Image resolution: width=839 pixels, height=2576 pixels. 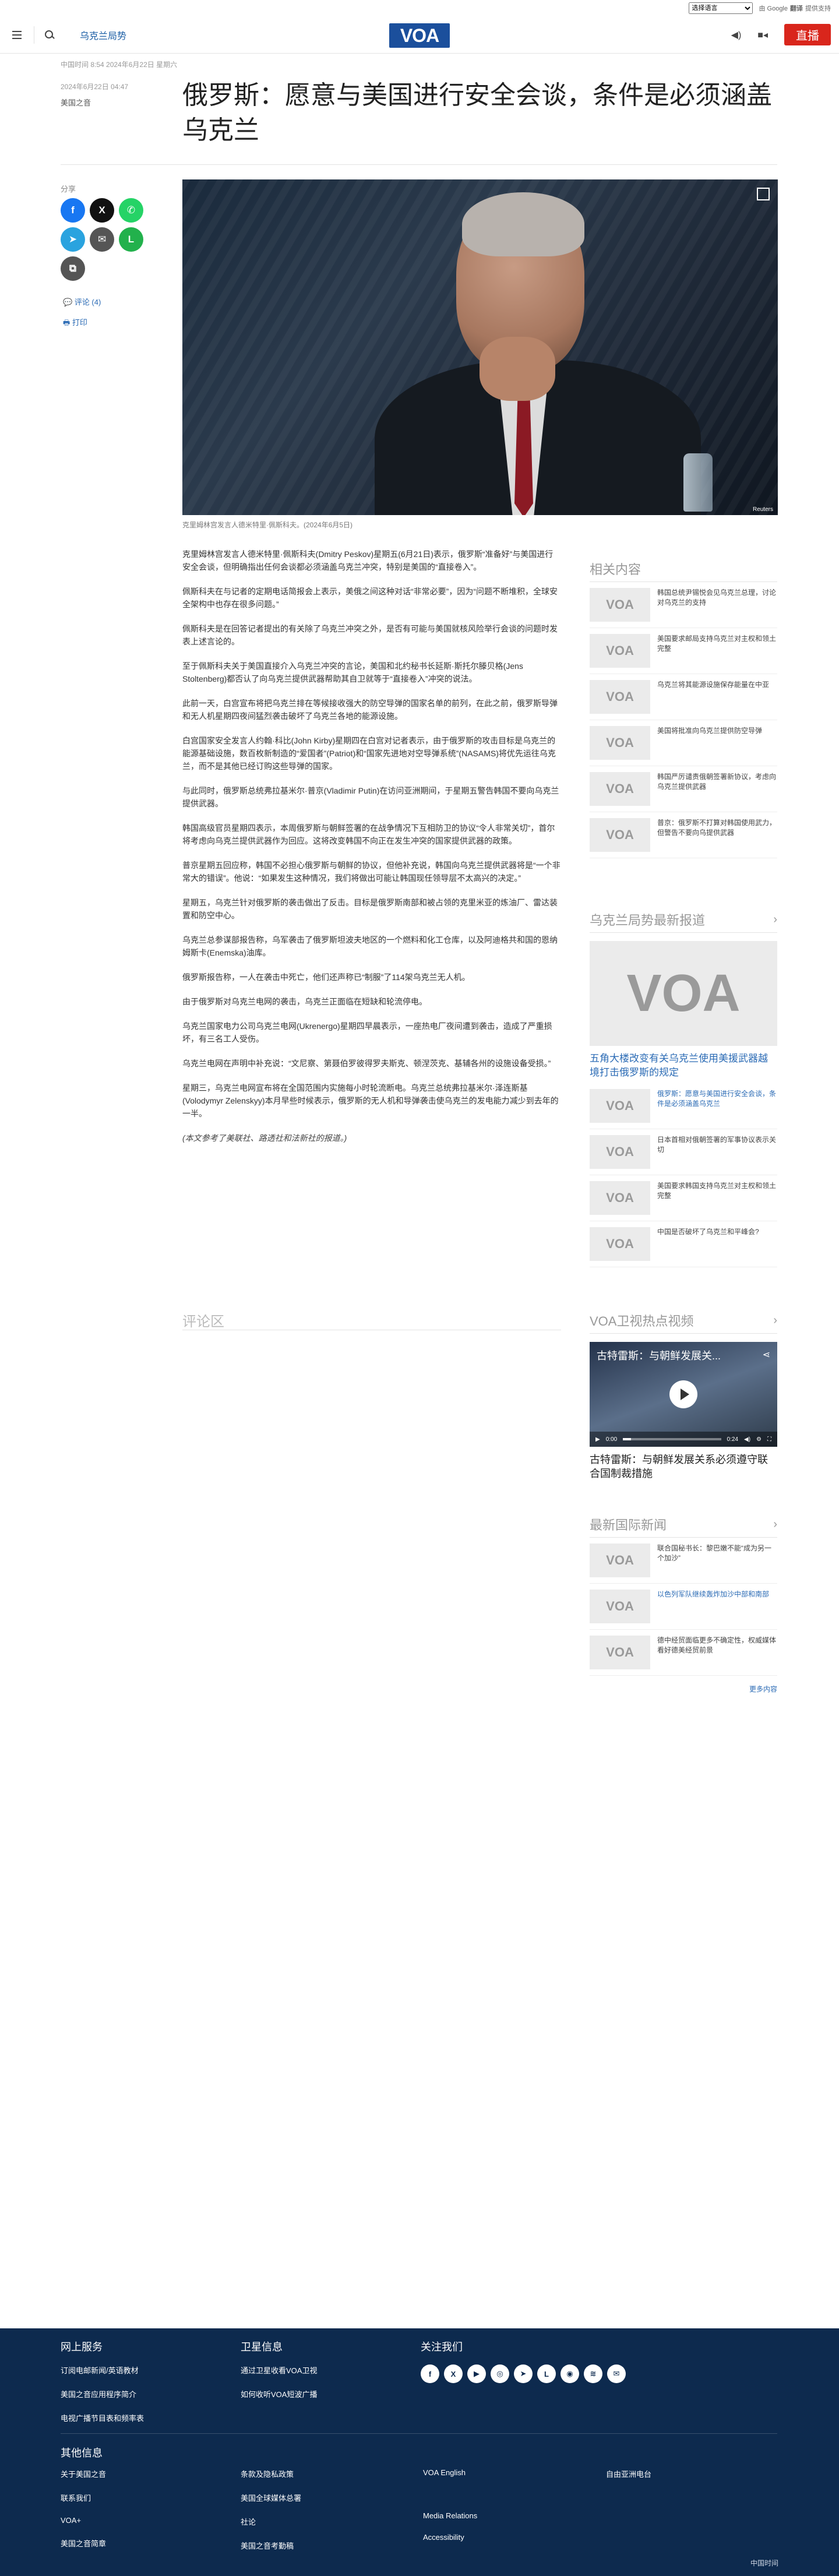 What do you see at coordinates (82, 301) in the screenshot?
I see `comments-link: 💬 评论 (4)` at bounding box center [82, 301].